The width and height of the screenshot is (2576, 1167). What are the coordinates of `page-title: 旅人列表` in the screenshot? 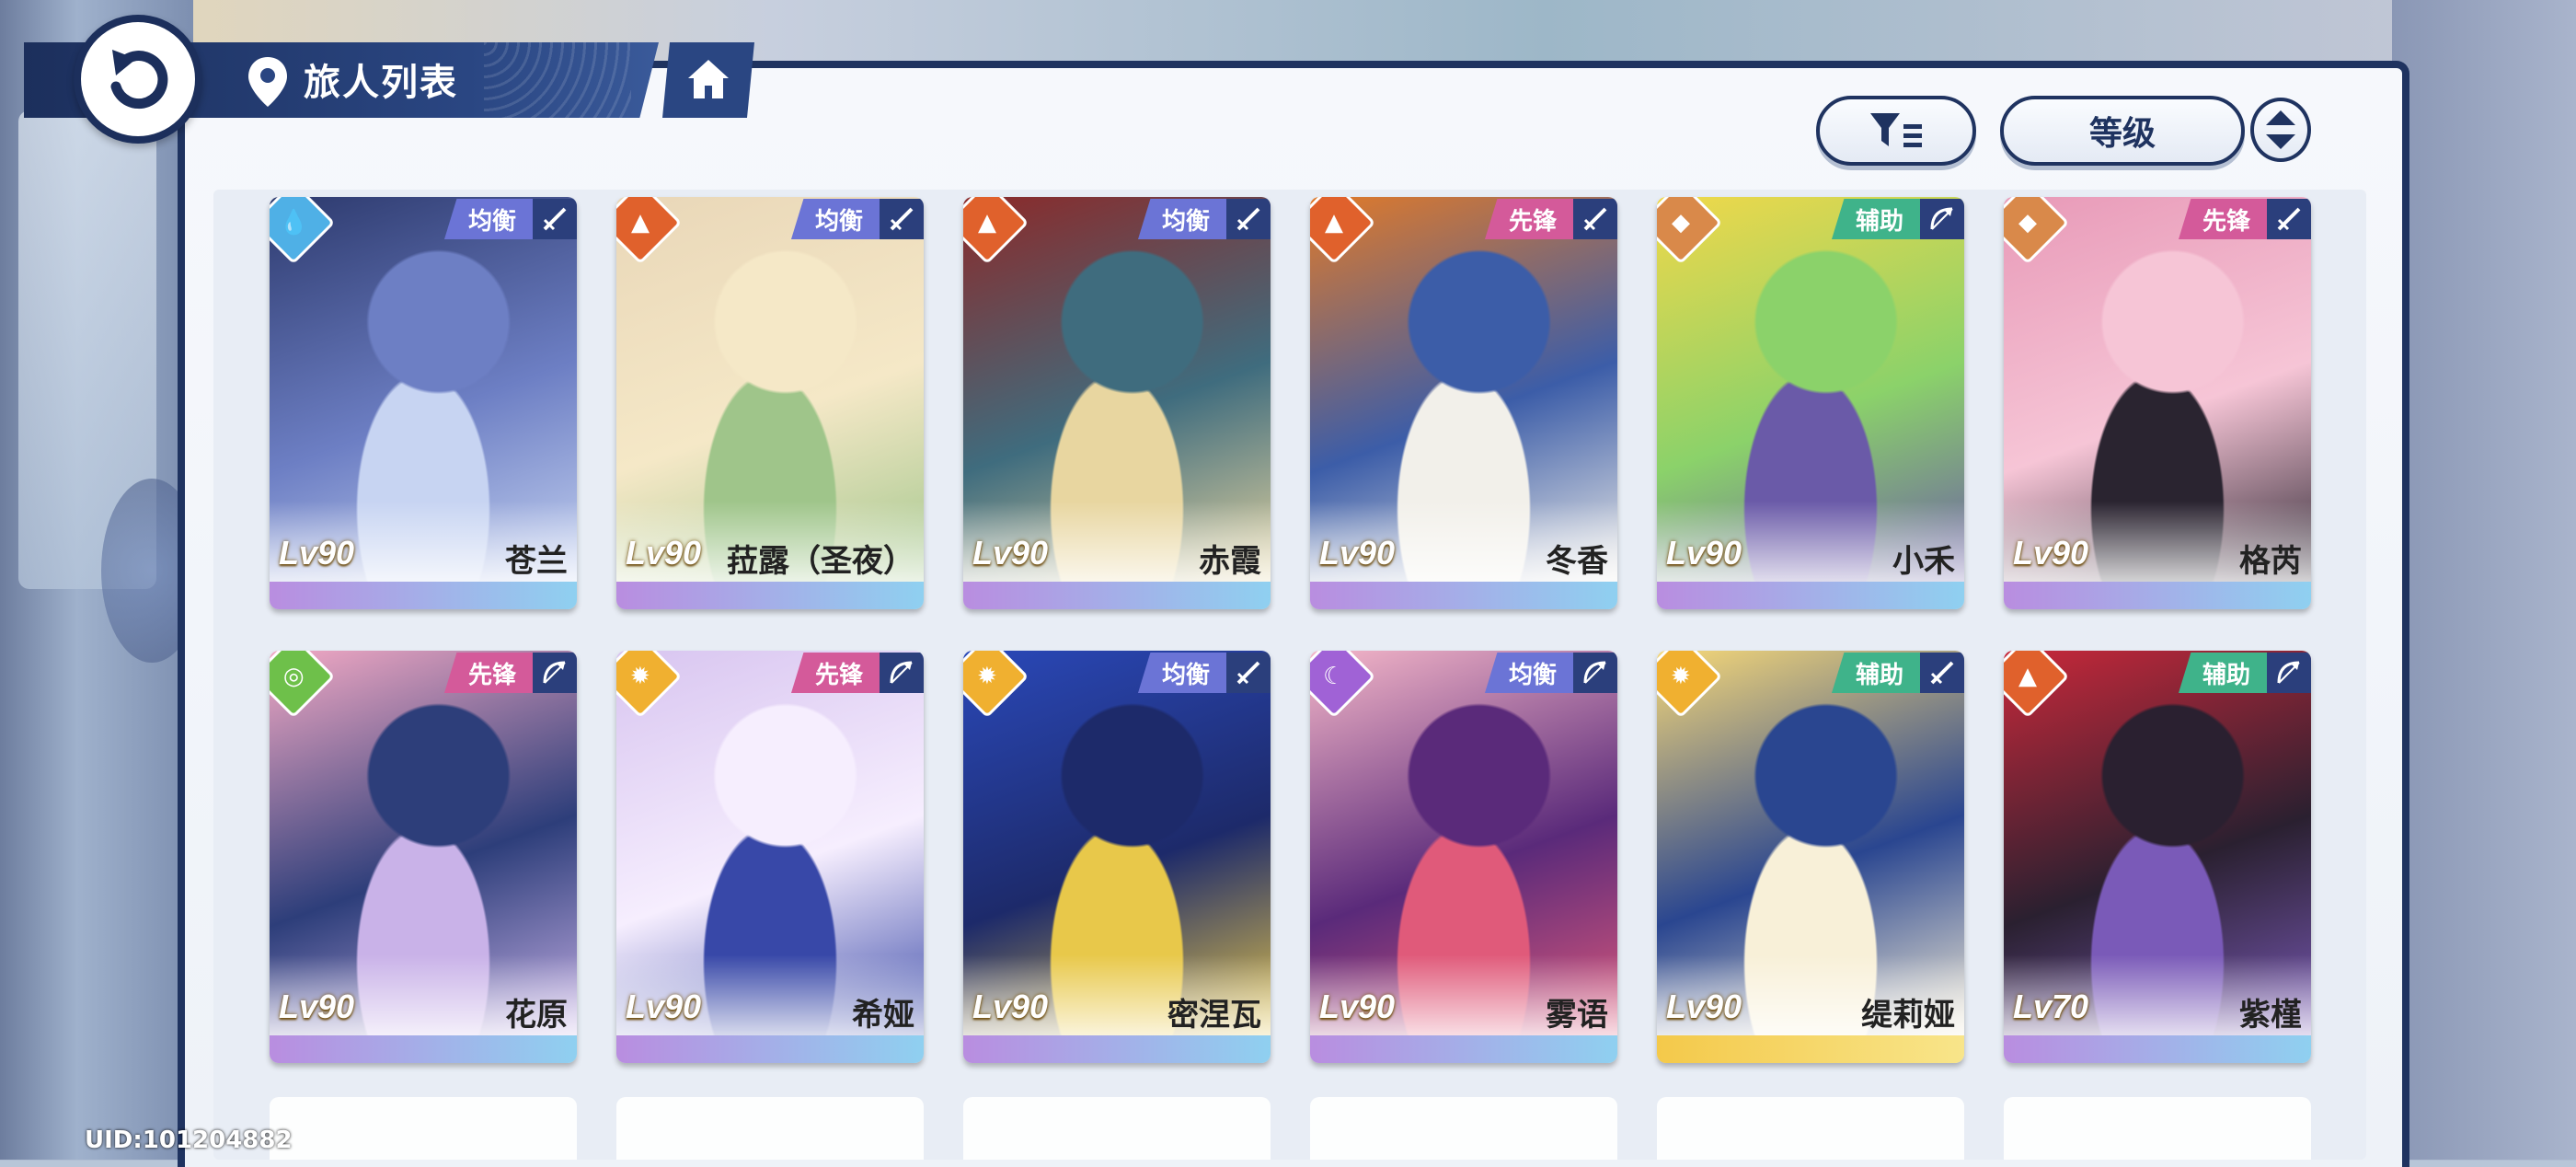 It's located at (381, 83).